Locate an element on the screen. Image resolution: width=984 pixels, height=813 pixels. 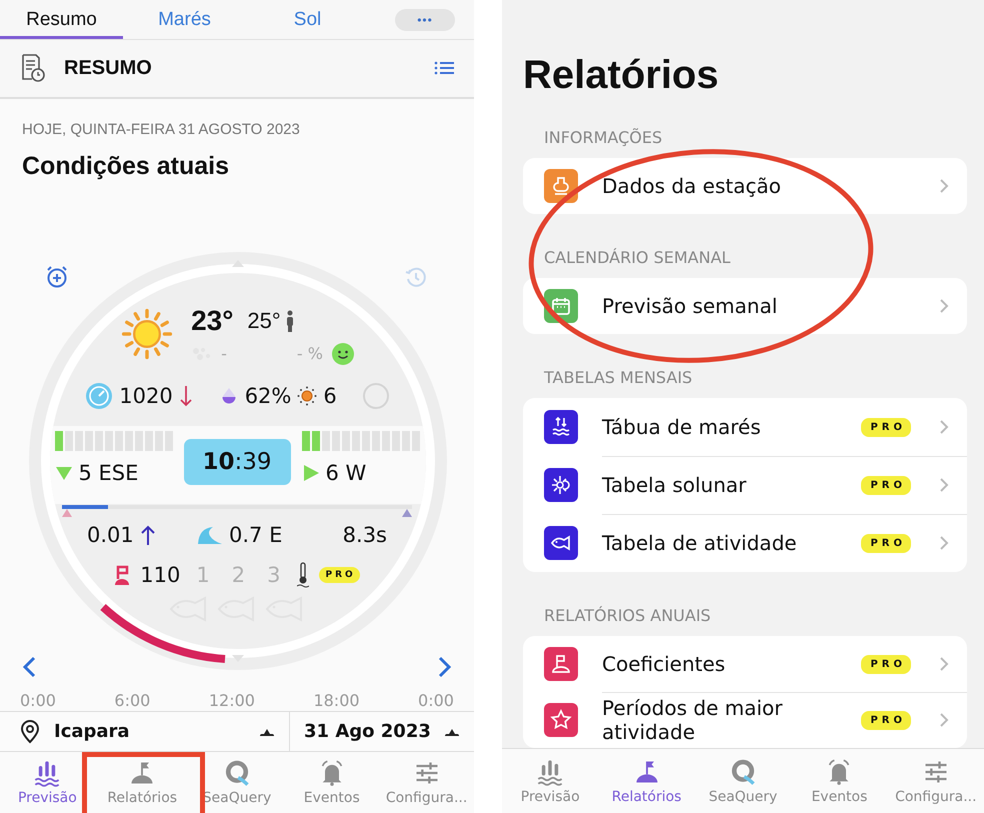
activity-level: 2 is located at coordinates (239, 574).